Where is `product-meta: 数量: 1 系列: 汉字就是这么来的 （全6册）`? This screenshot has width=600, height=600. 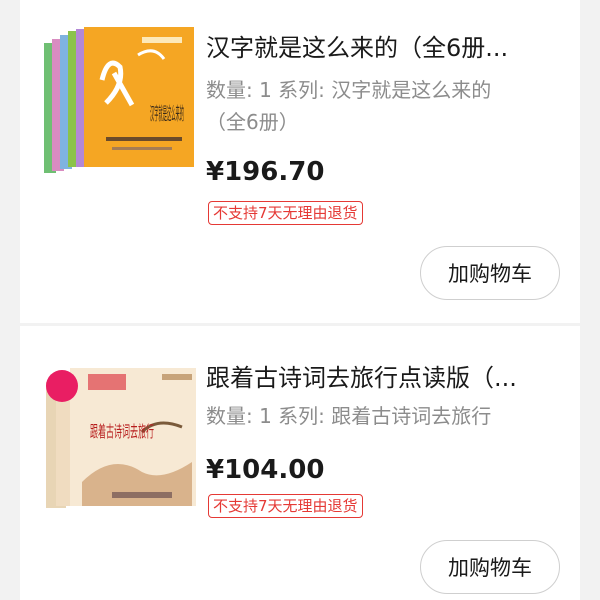 product-meta: 数量: 1 系列: 汉字就是这么来的 （全6册） is located at coordinates (376, 106).